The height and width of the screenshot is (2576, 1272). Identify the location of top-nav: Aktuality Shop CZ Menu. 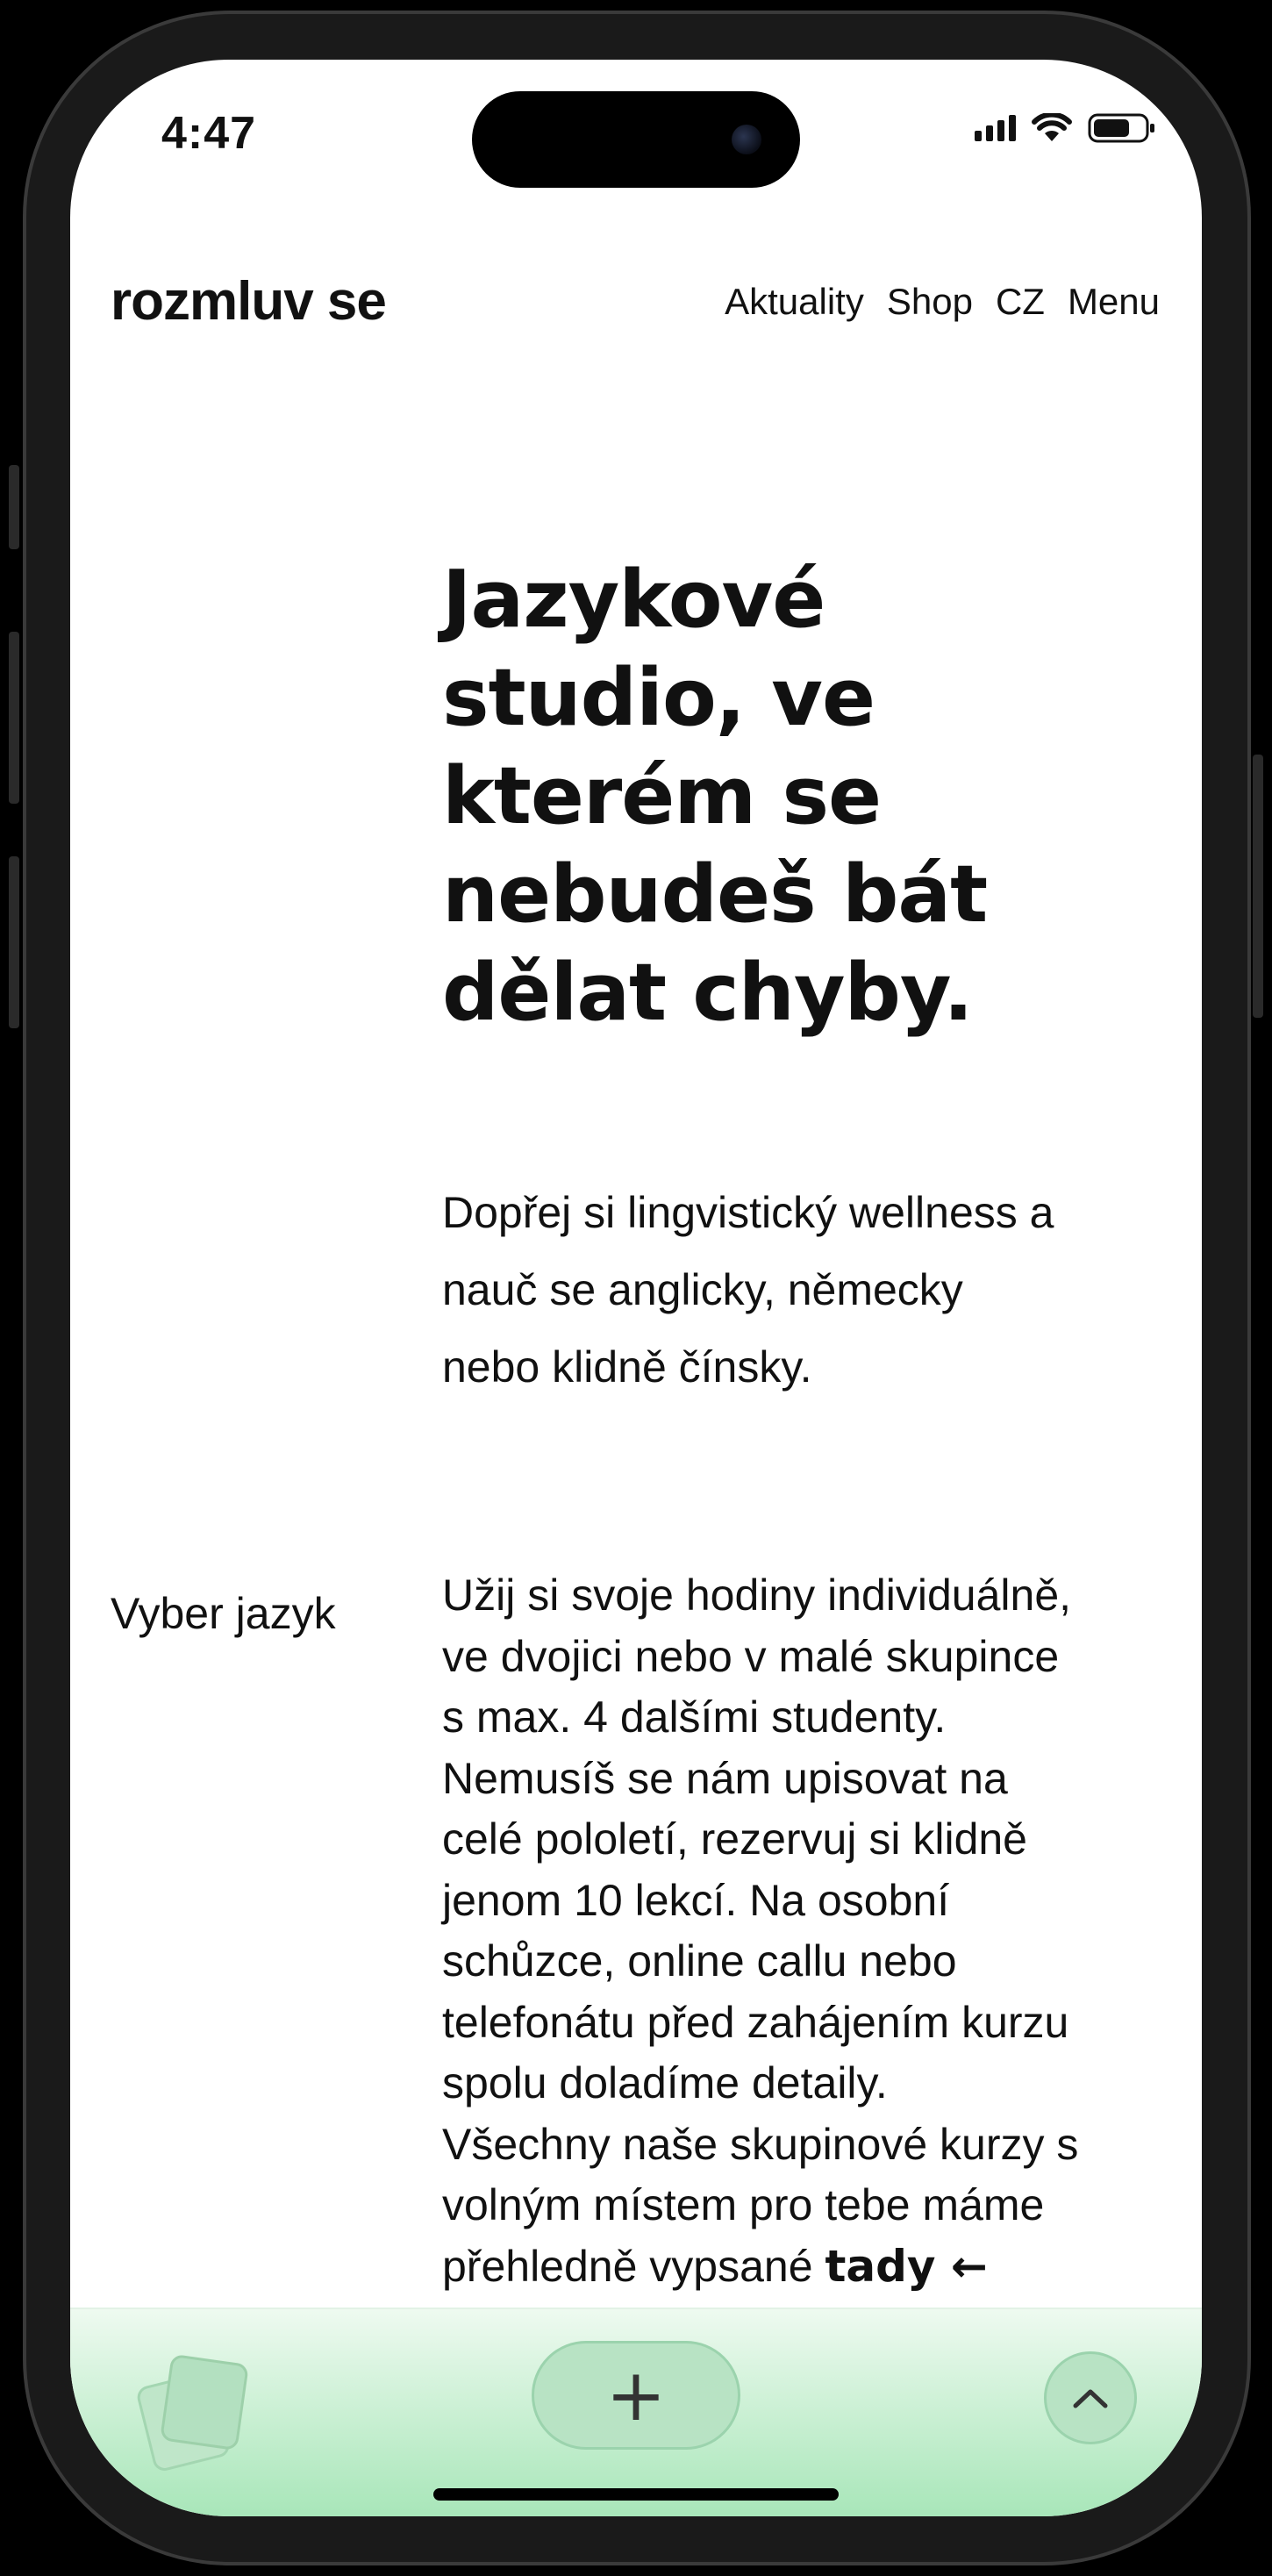
(942, 302).